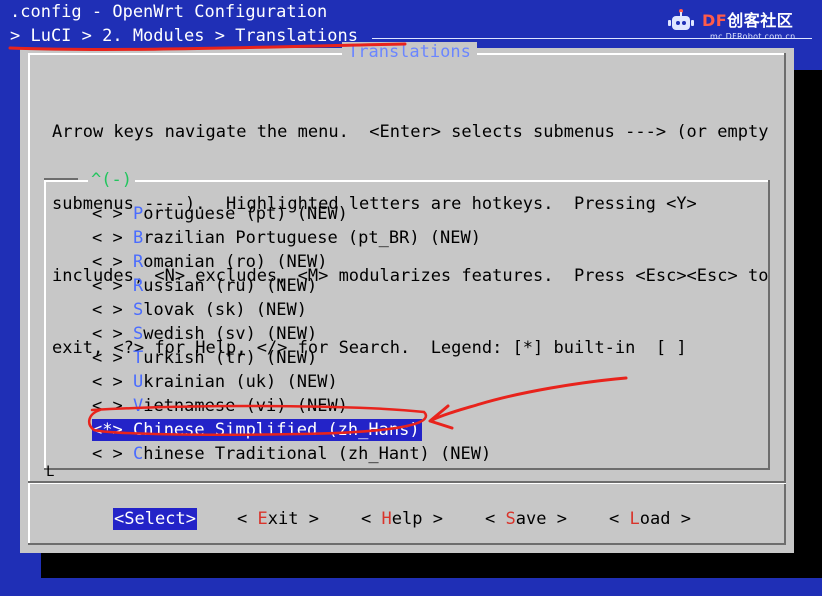 This screenshot has height=596, width=822. I want to click on menu-item-hotkey: U, so click(138, 382).